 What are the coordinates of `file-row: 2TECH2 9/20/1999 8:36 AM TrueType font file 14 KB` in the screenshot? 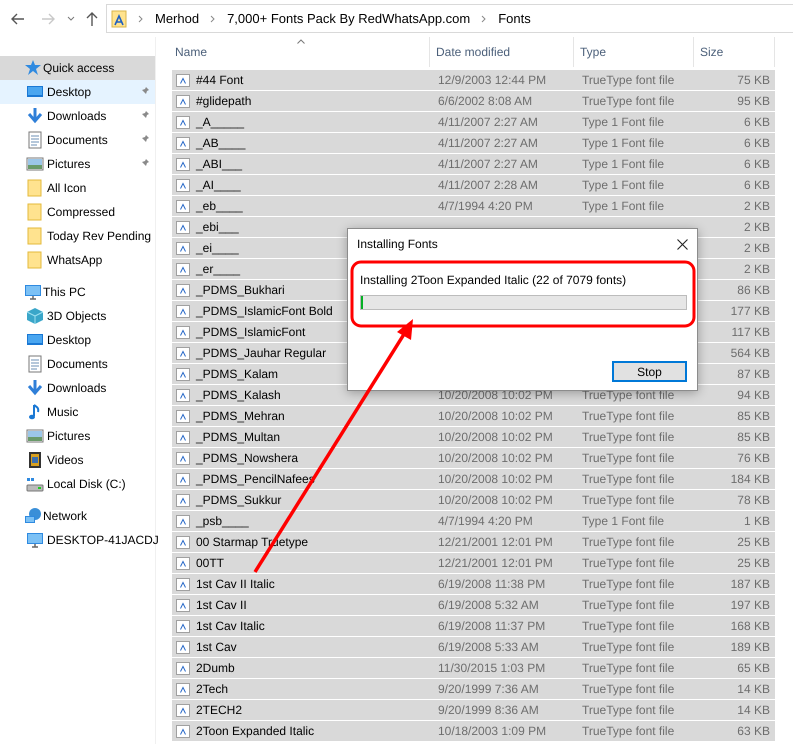 It's located at (473, 710).